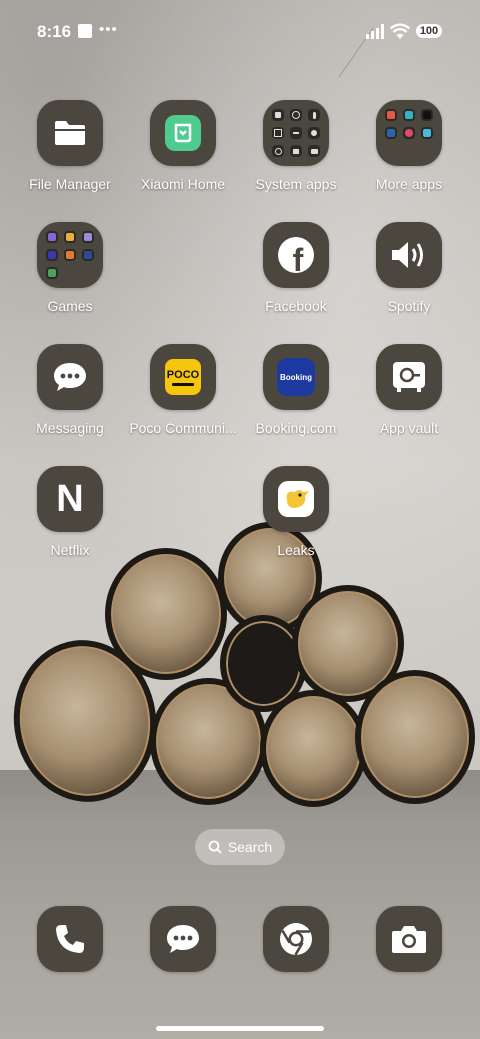 This screenshot has height=1039, width=480. I want to click on app-leaks: Leaks, so click(296, 512).